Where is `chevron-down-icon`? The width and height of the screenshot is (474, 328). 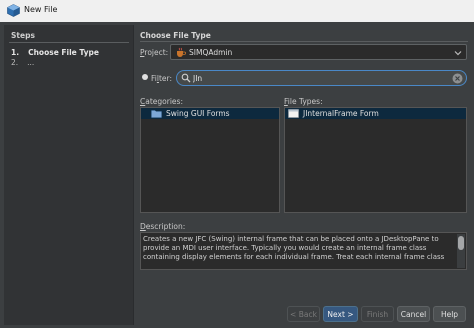
chevron-down-icon is located at coordinates (458, 53).